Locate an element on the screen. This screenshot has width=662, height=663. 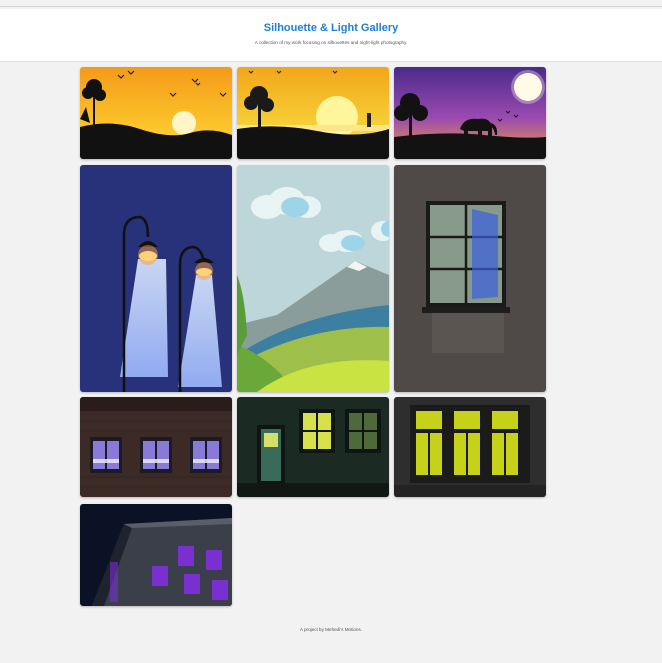
sunrise-tree-image is located at coordinates (313, 113).